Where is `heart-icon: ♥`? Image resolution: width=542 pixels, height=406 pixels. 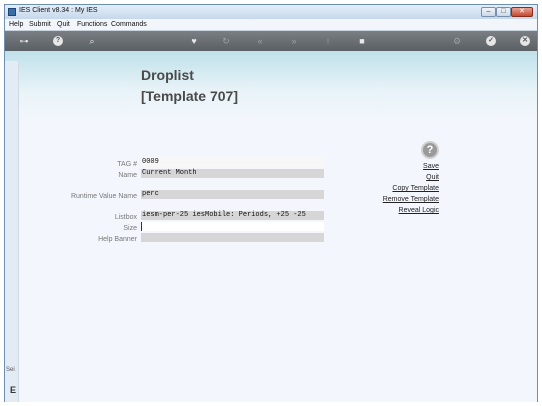
heart-icon: ♥ is located at coordinates (194, 41).